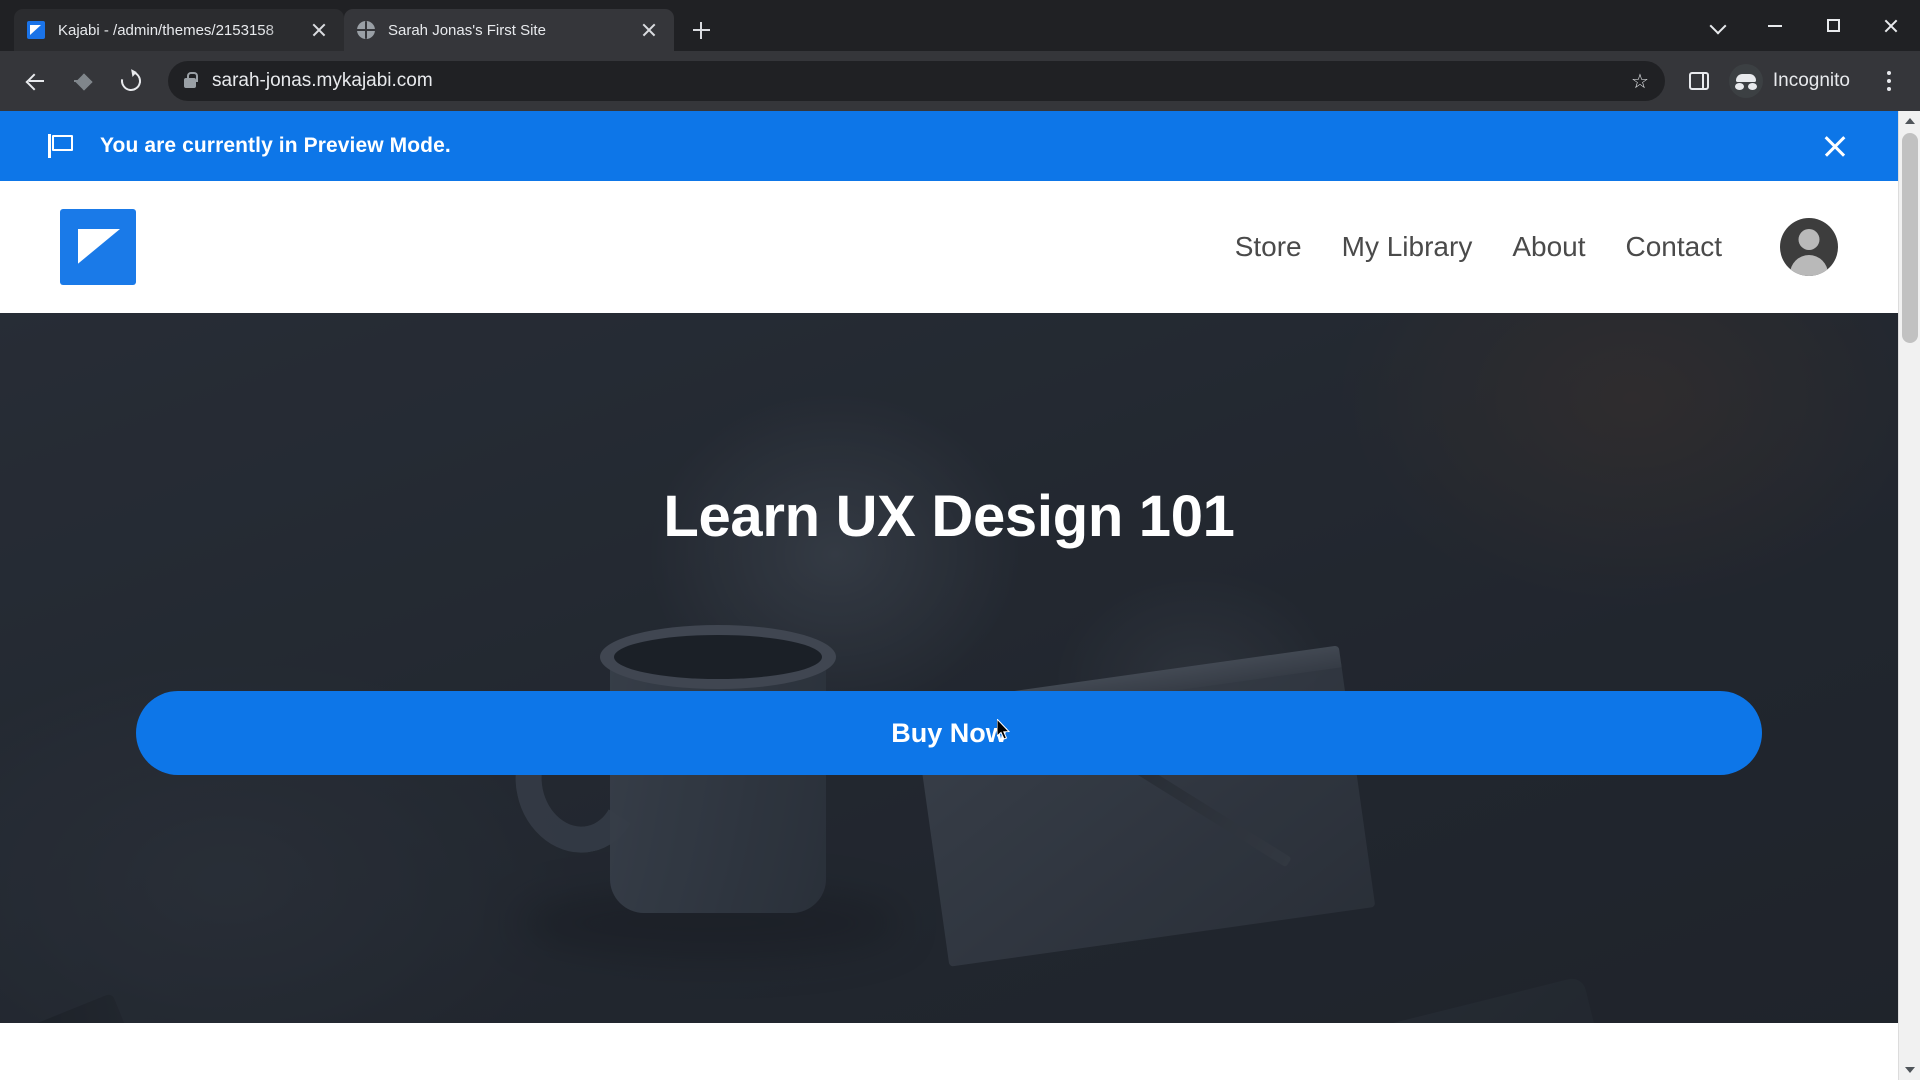 This screenshot has width=1920, height=1080. Describe the element at coordinates (366, 30) in the screenshot. I see `globe-icon` at that location.